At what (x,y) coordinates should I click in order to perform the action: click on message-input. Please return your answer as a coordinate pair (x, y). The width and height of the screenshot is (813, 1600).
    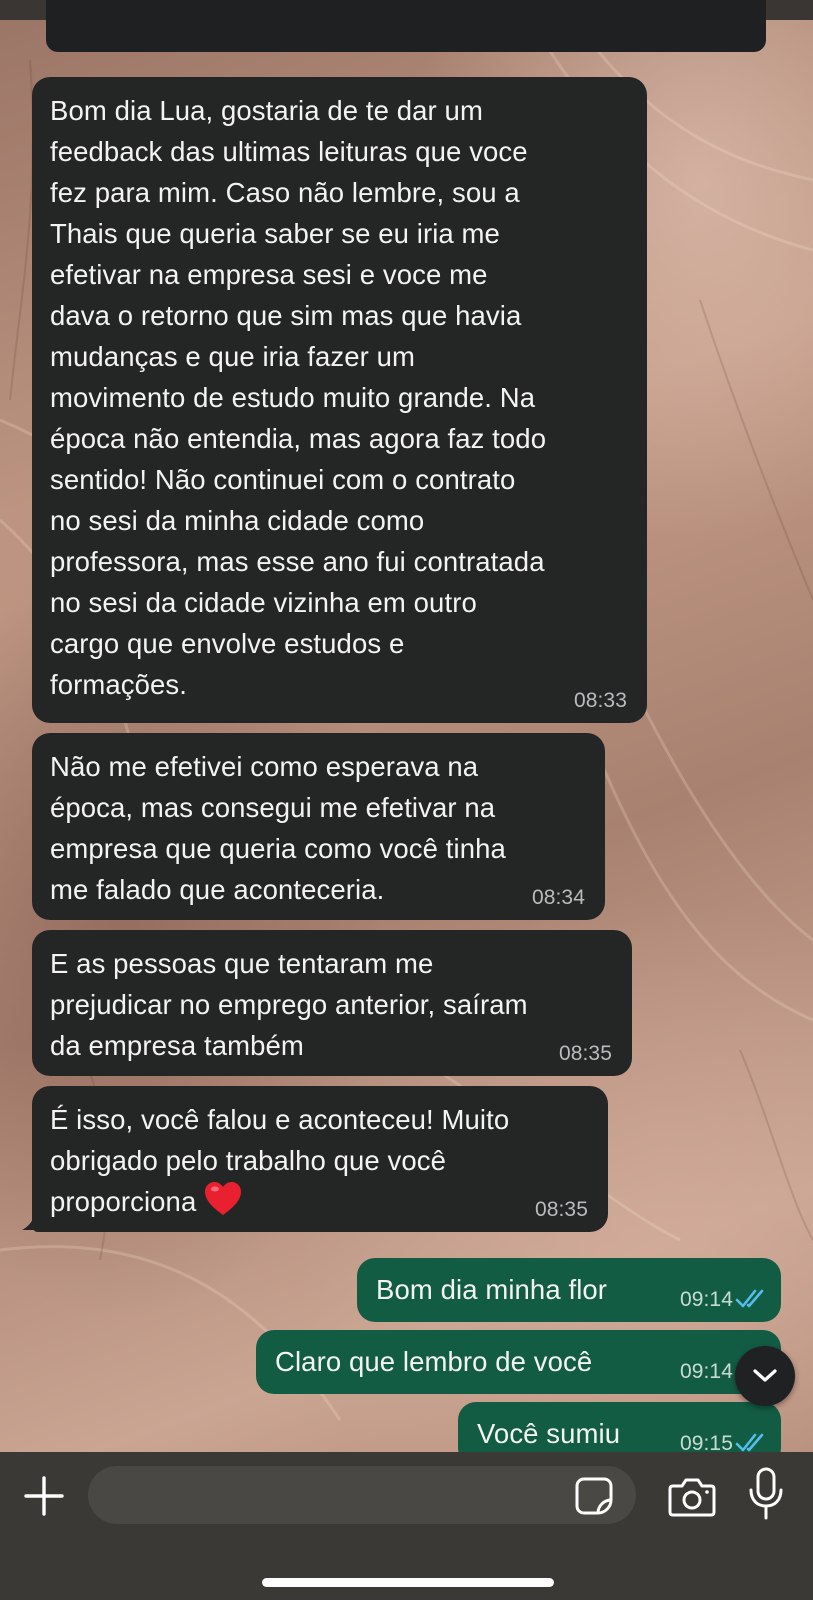
    Looking at the image, I should click on (362, 1495).